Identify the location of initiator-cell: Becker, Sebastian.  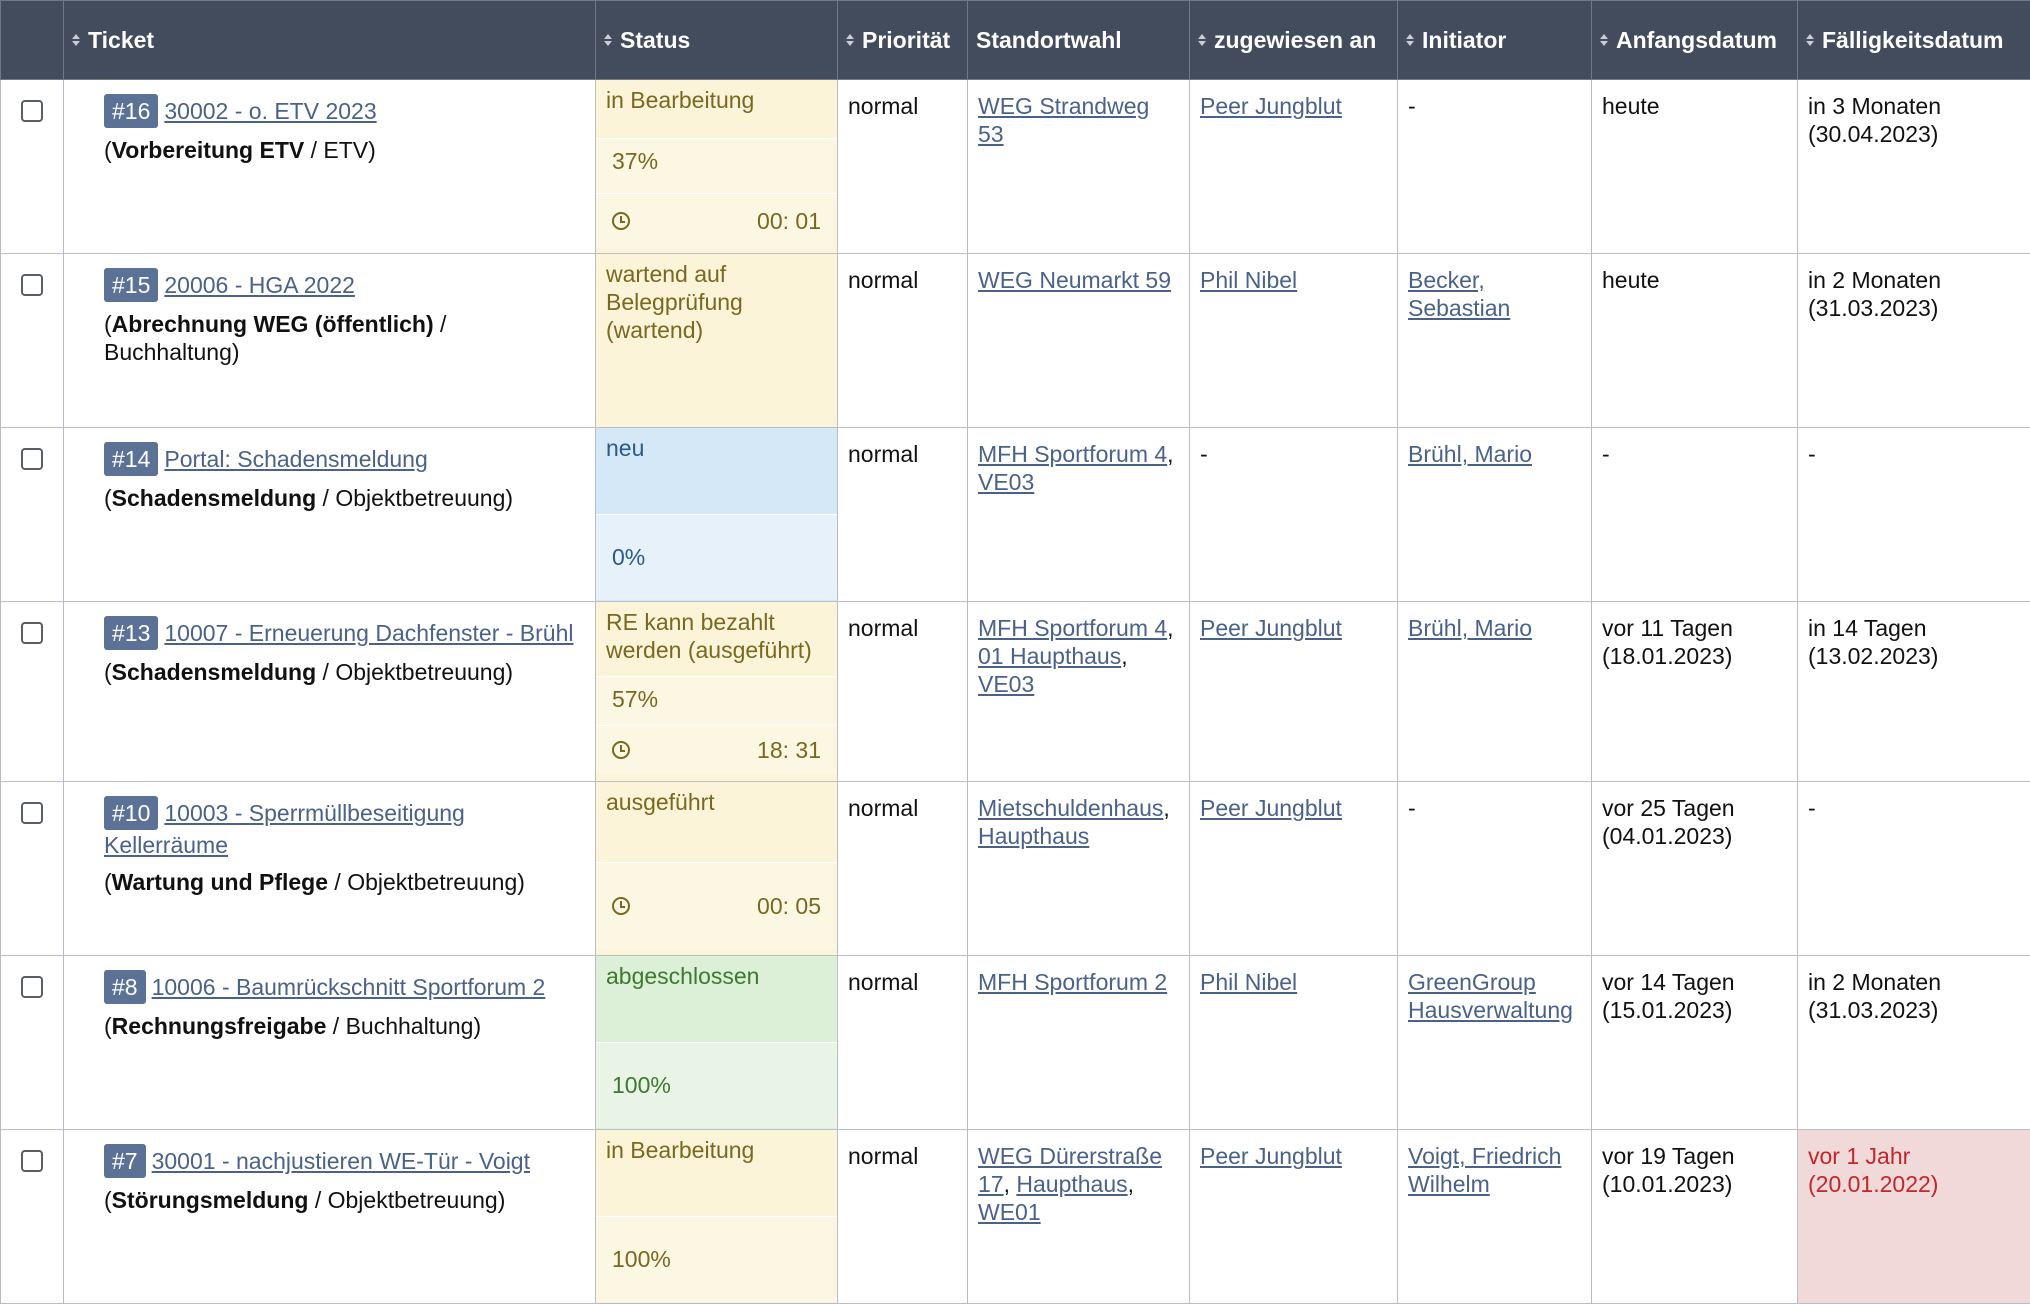
(1495, 341).